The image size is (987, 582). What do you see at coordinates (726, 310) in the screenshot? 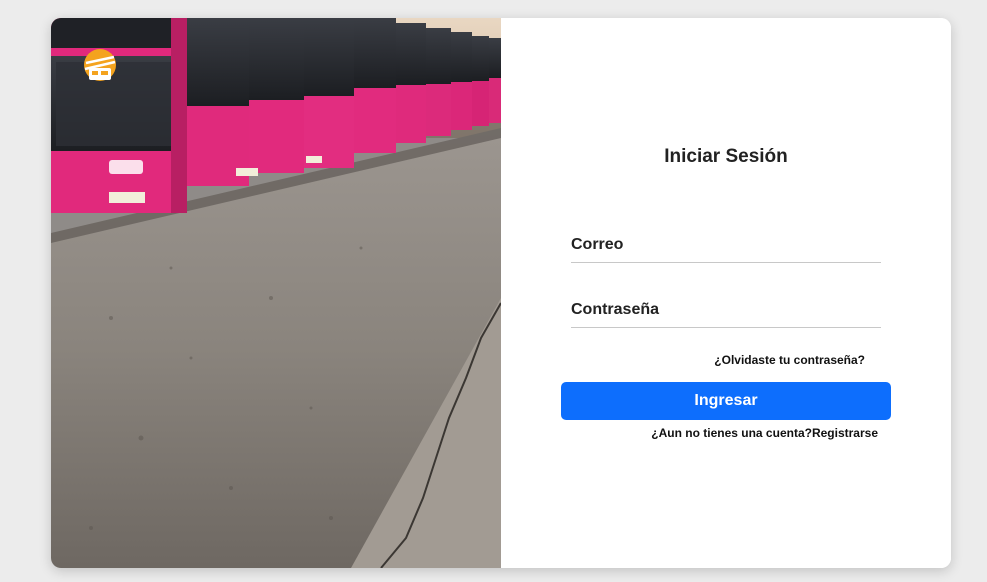
I see `password-field` at bounding box center [726, 310].